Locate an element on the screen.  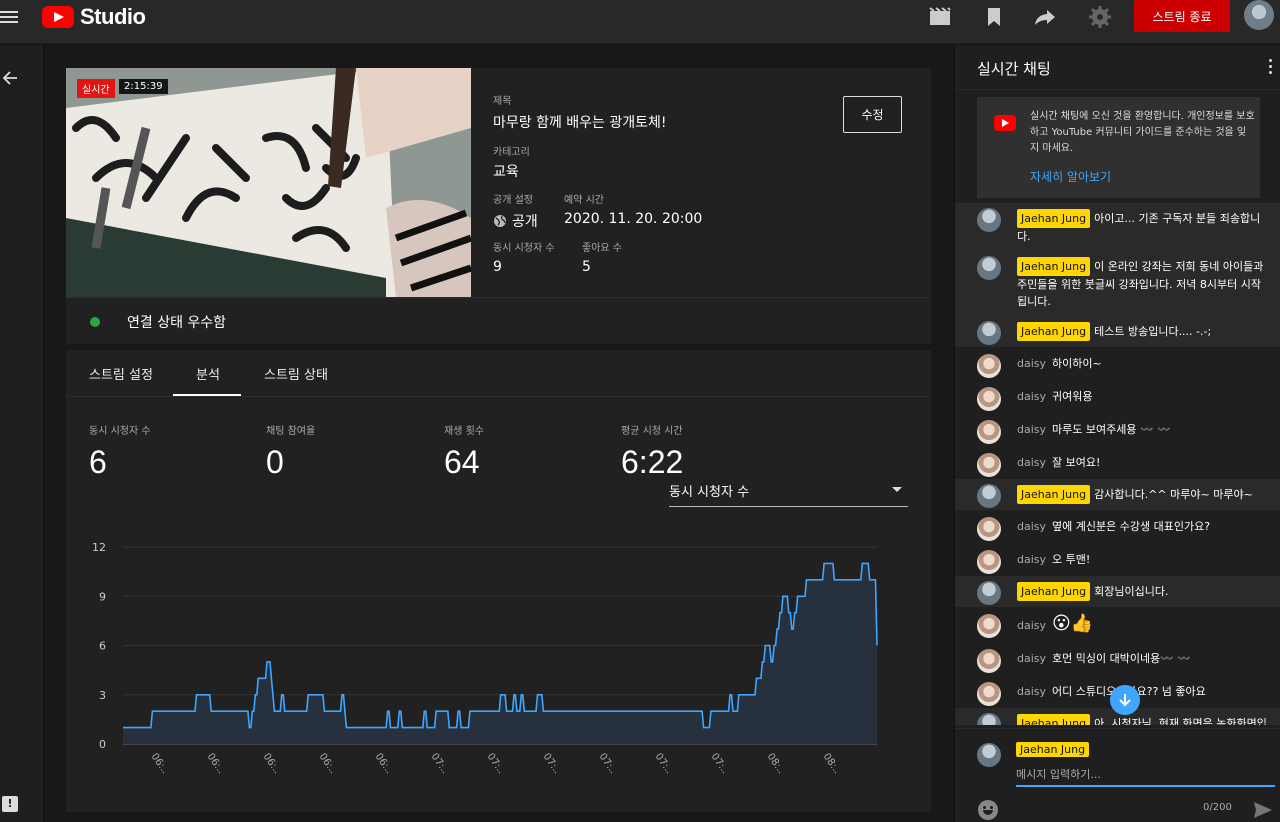
stat-chat-rate: 채팅 참여율 0 is located at coordinates (290, 451).